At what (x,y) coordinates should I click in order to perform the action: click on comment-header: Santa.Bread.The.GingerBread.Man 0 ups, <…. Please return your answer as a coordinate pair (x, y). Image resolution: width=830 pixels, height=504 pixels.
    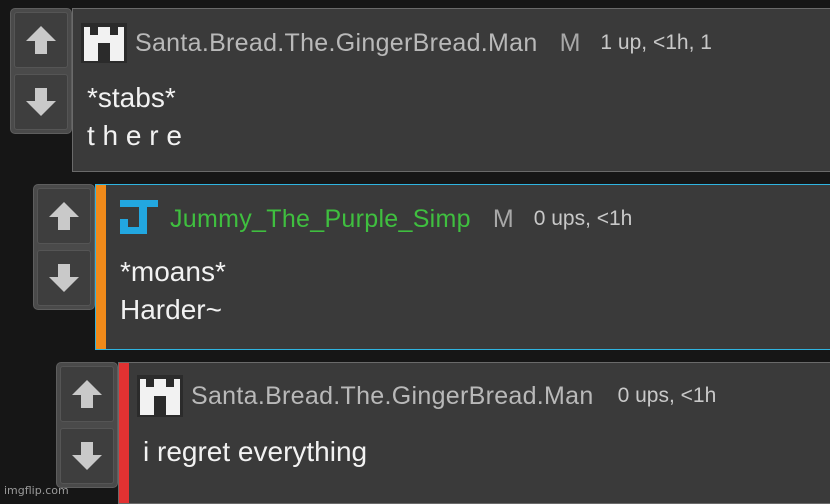
    Looking at the image, I should click on (426, 396).